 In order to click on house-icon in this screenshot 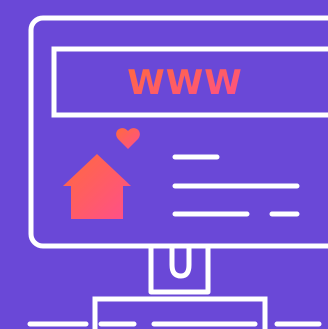, I will do `click(97, 186)`.